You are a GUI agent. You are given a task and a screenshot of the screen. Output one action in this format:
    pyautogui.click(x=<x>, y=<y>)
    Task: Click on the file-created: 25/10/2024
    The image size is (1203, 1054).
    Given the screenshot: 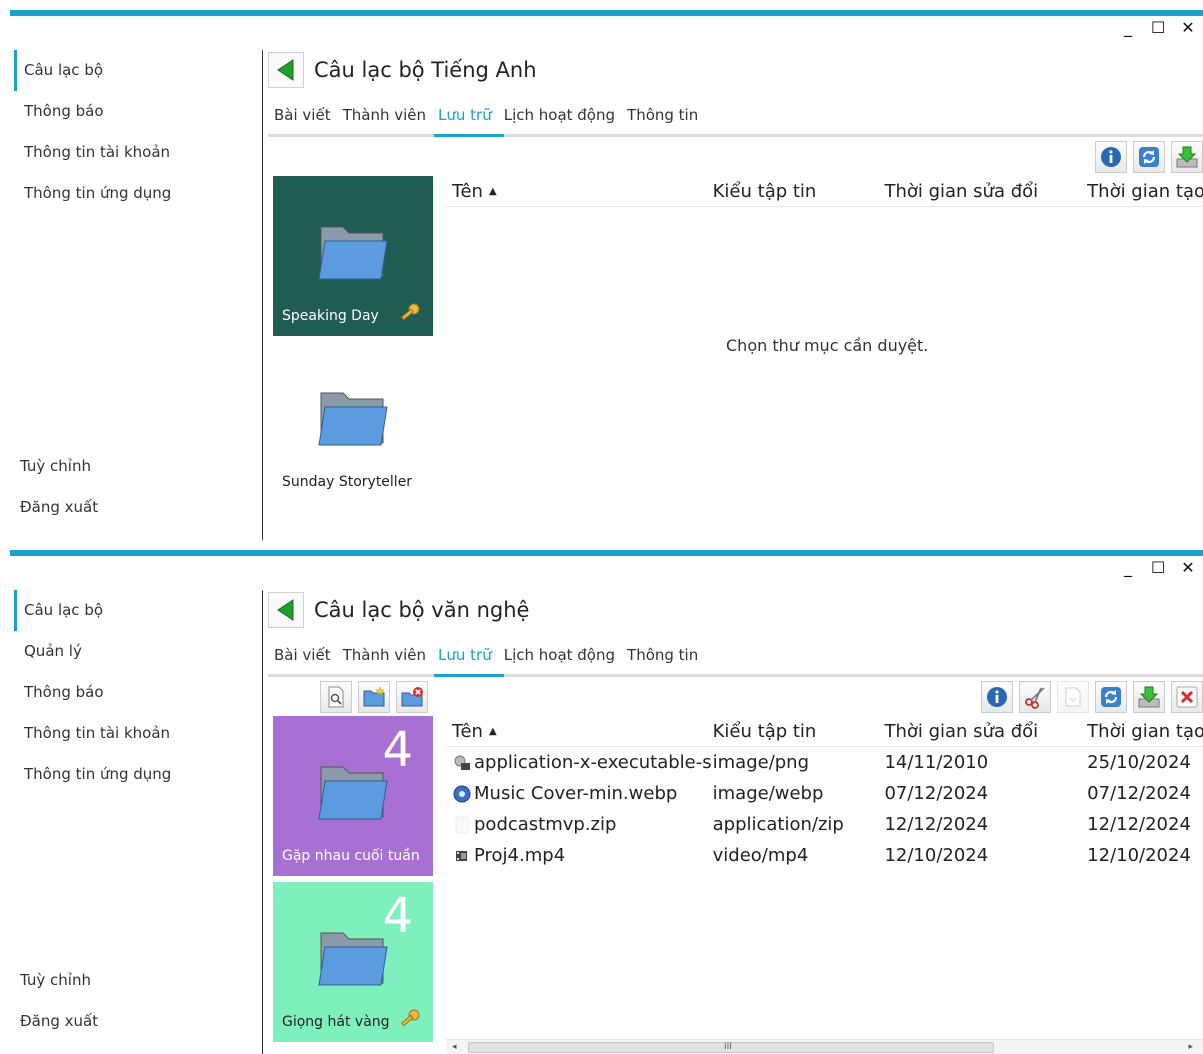 What is the action you would take?
    pyautogui.click(x=1139, y=762)
    